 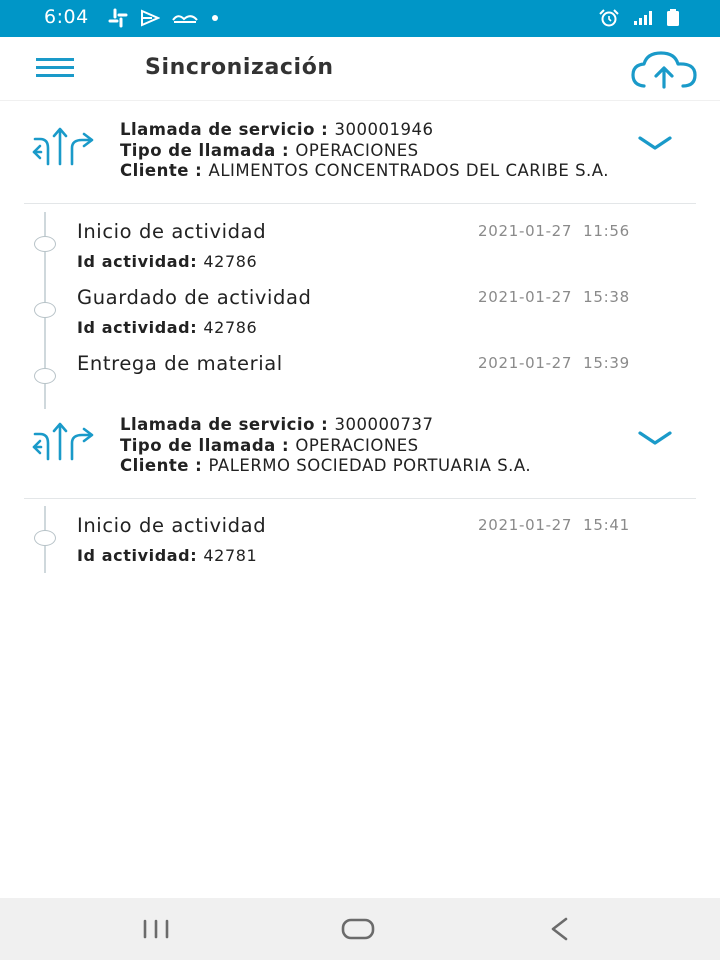 What do you see at coordinates (643, 18) in the screenshot?
I see `signal-icon` at bounding box center [643, 18].